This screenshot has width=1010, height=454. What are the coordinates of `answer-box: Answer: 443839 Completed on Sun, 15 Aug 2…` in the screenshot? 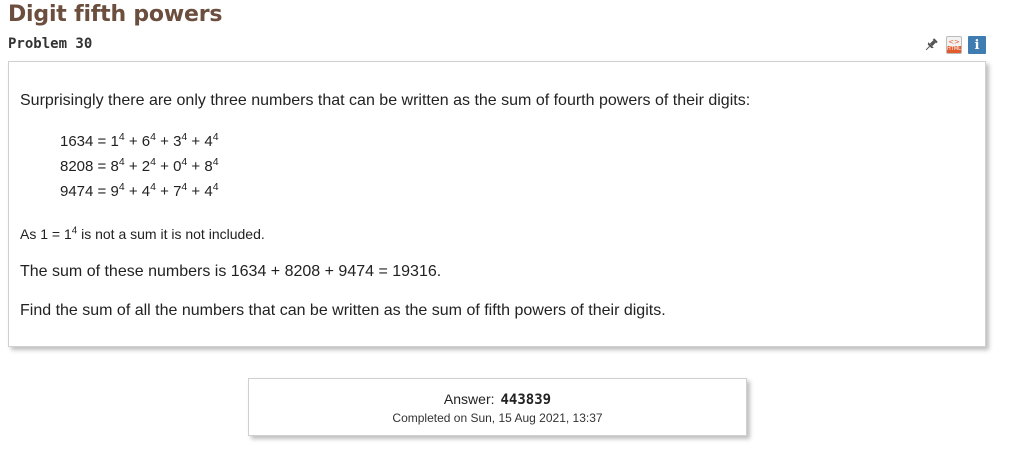 It's located at (497, 407).